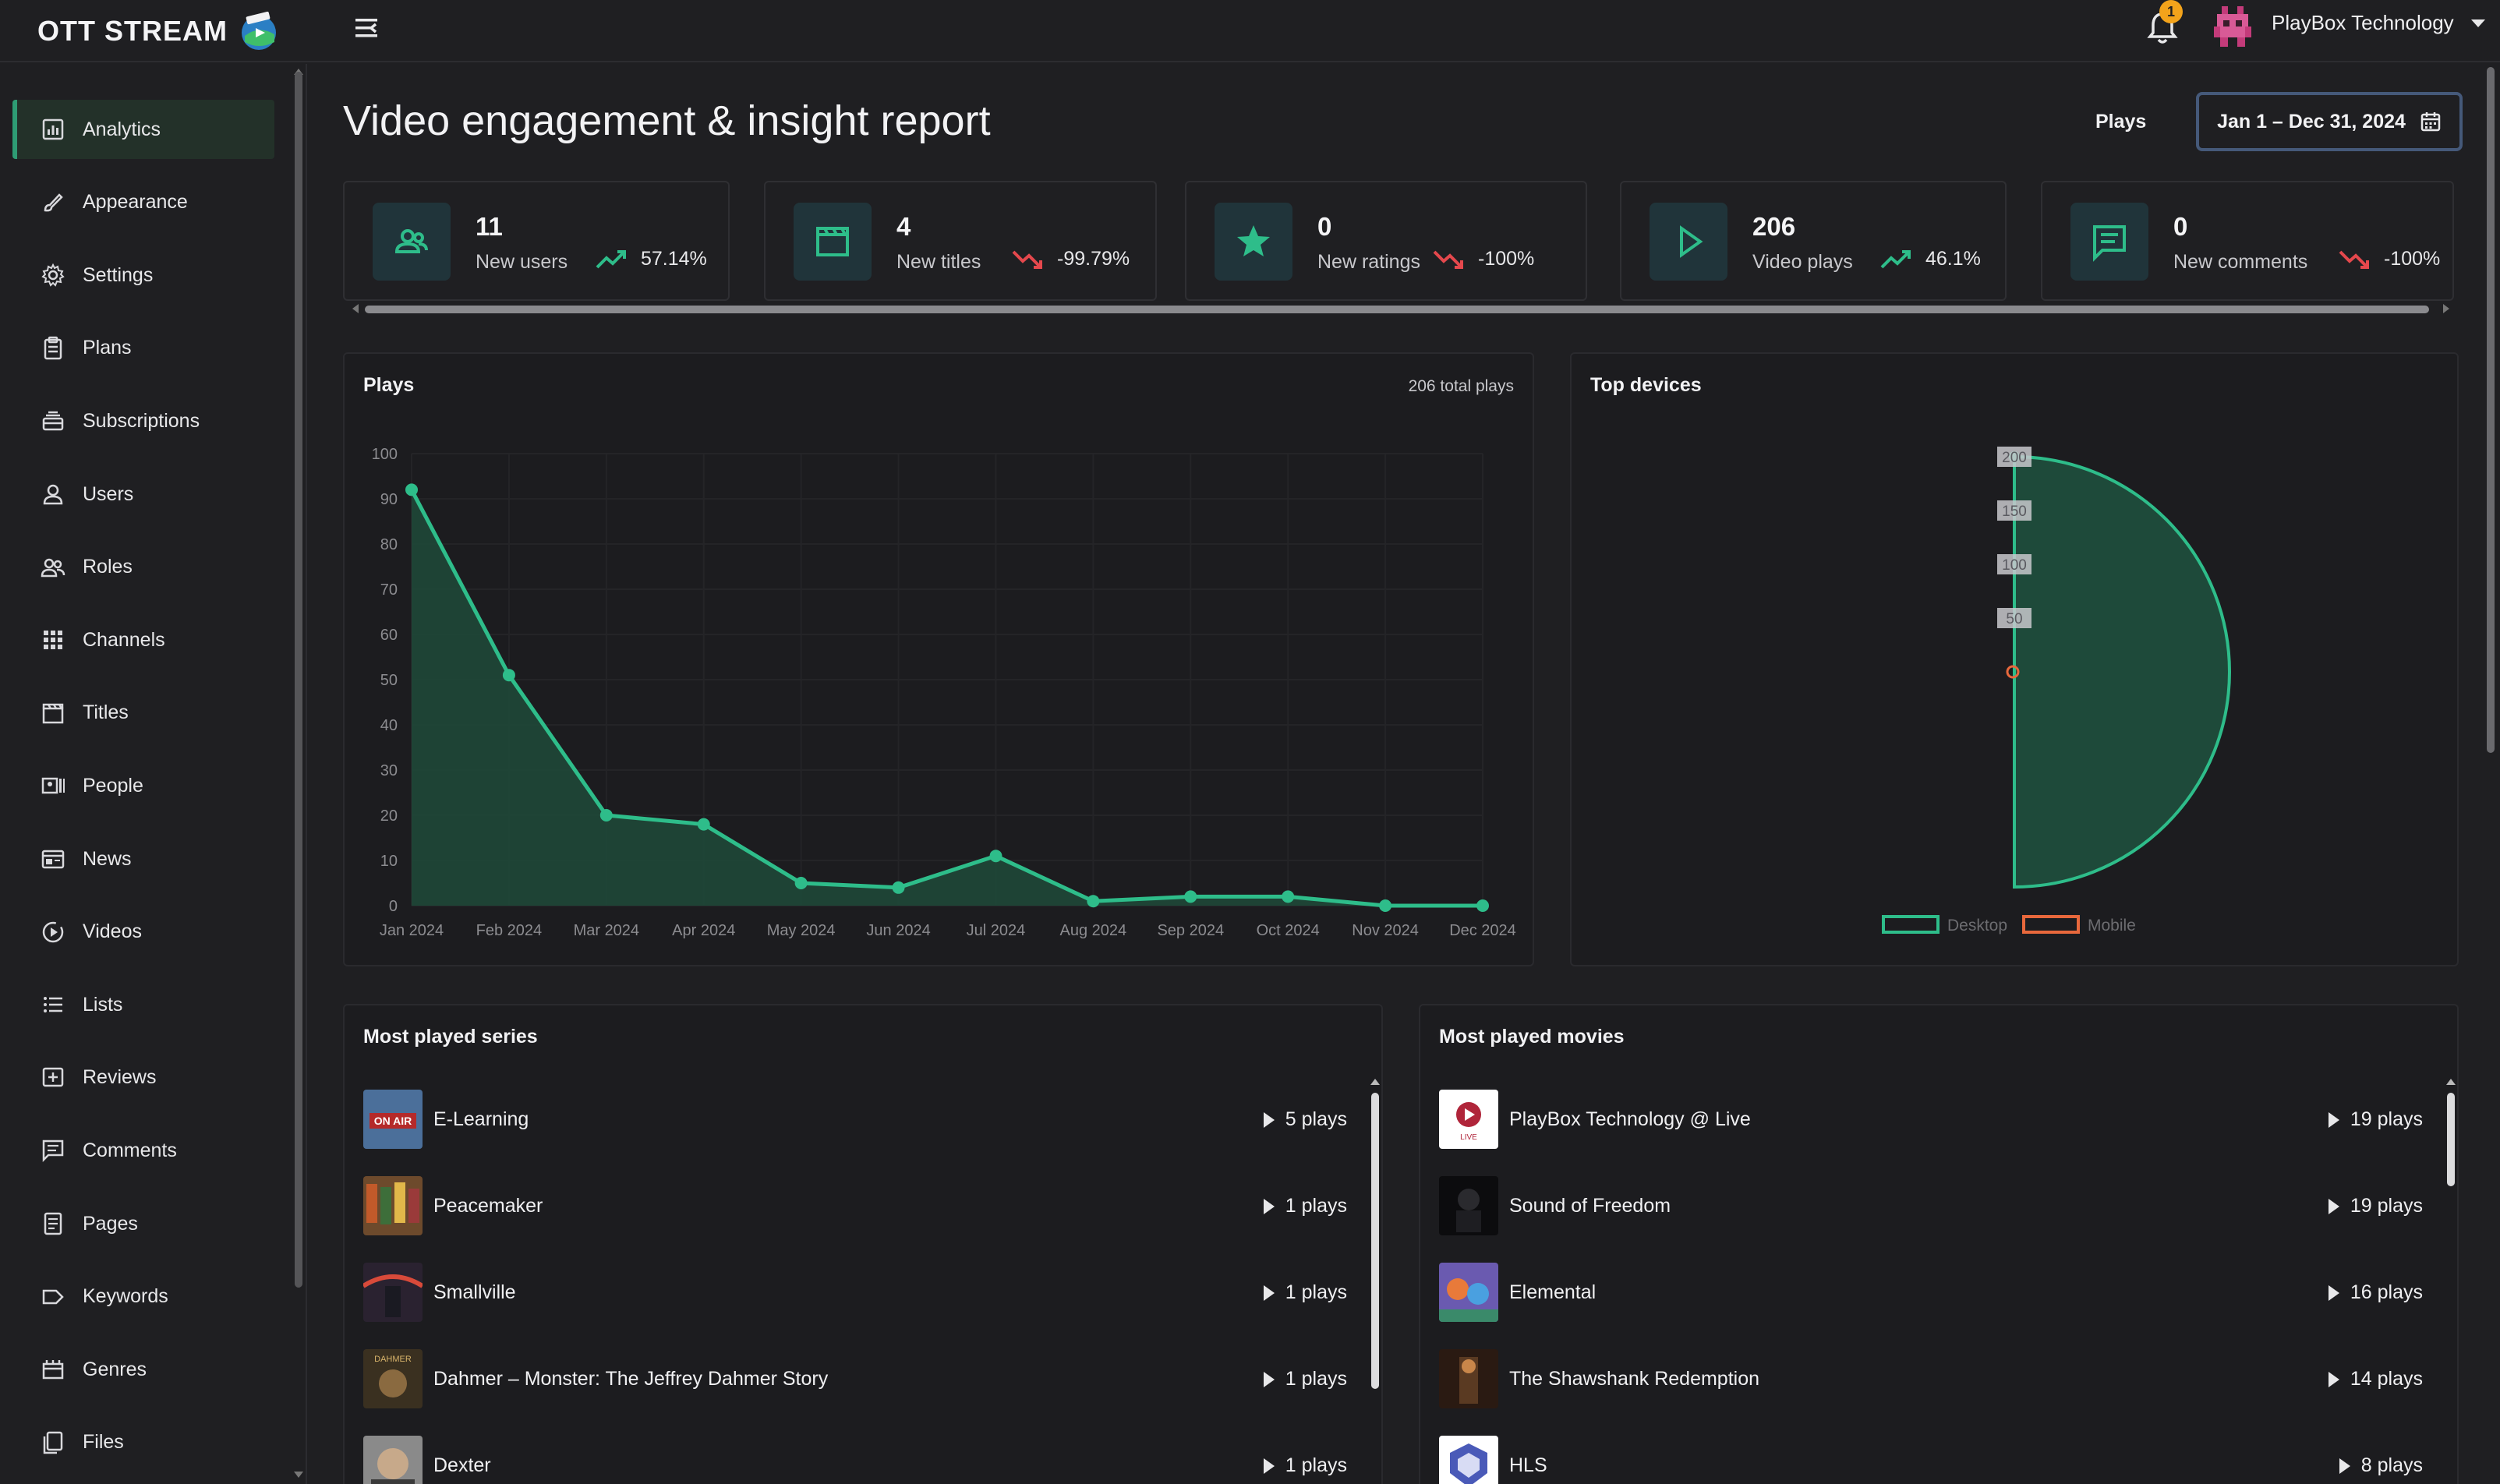 This screenshot has height=1484, width=2500. What do you see at coordinates (1553, 1292) in the screenshot?
I see `movie-title: Elemental` at bounding box center [1553, 1292].